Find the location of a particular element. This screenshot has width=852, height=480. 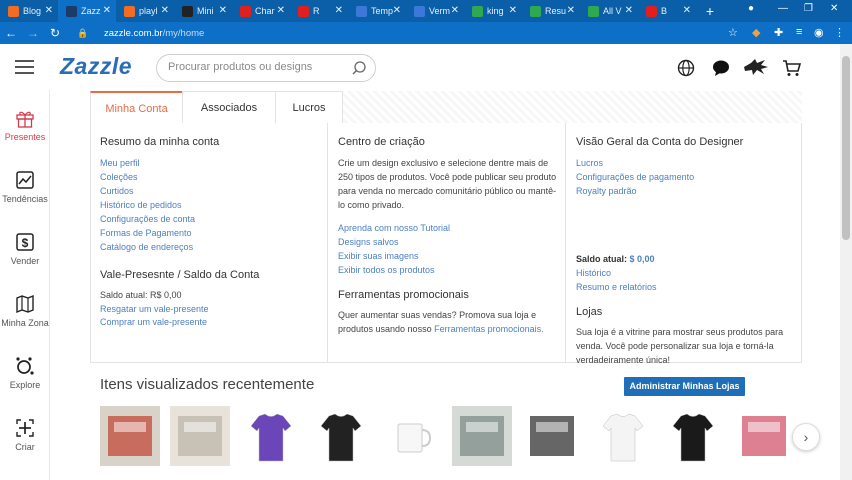

browser-tab: All V ✕ is located at coordinates (609, 11).